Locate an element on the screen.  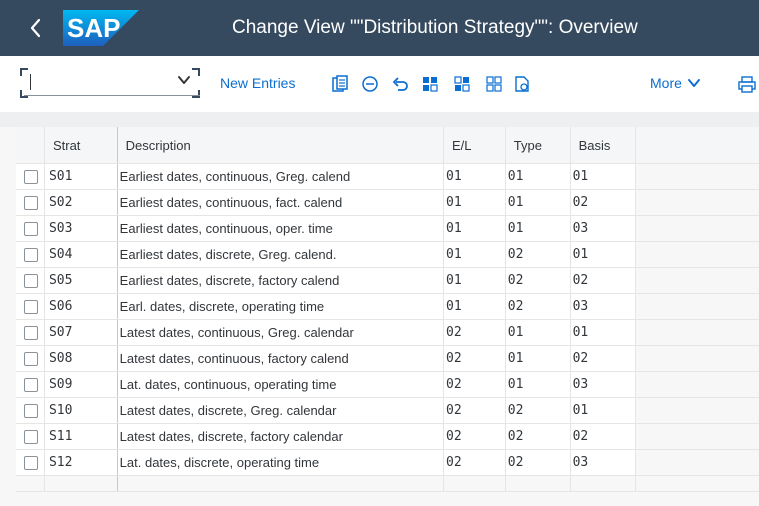
chevron-left-icon is located at coordinates (36, 28).